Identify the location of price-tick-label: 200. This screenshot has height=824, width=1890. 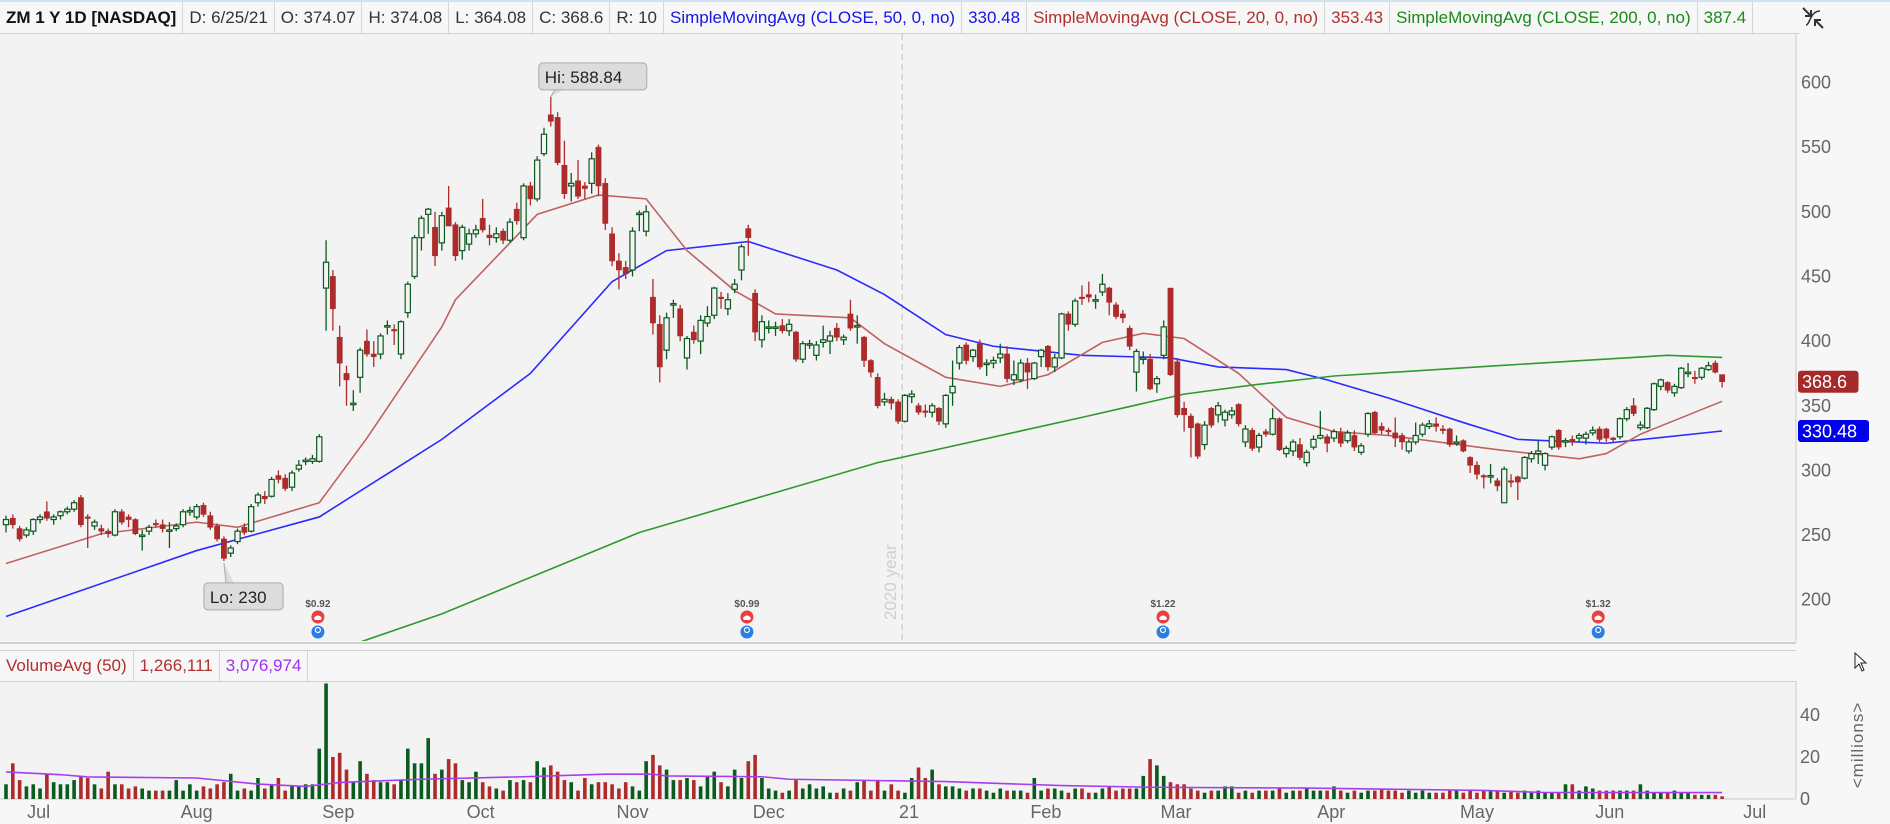
(1816, 600).